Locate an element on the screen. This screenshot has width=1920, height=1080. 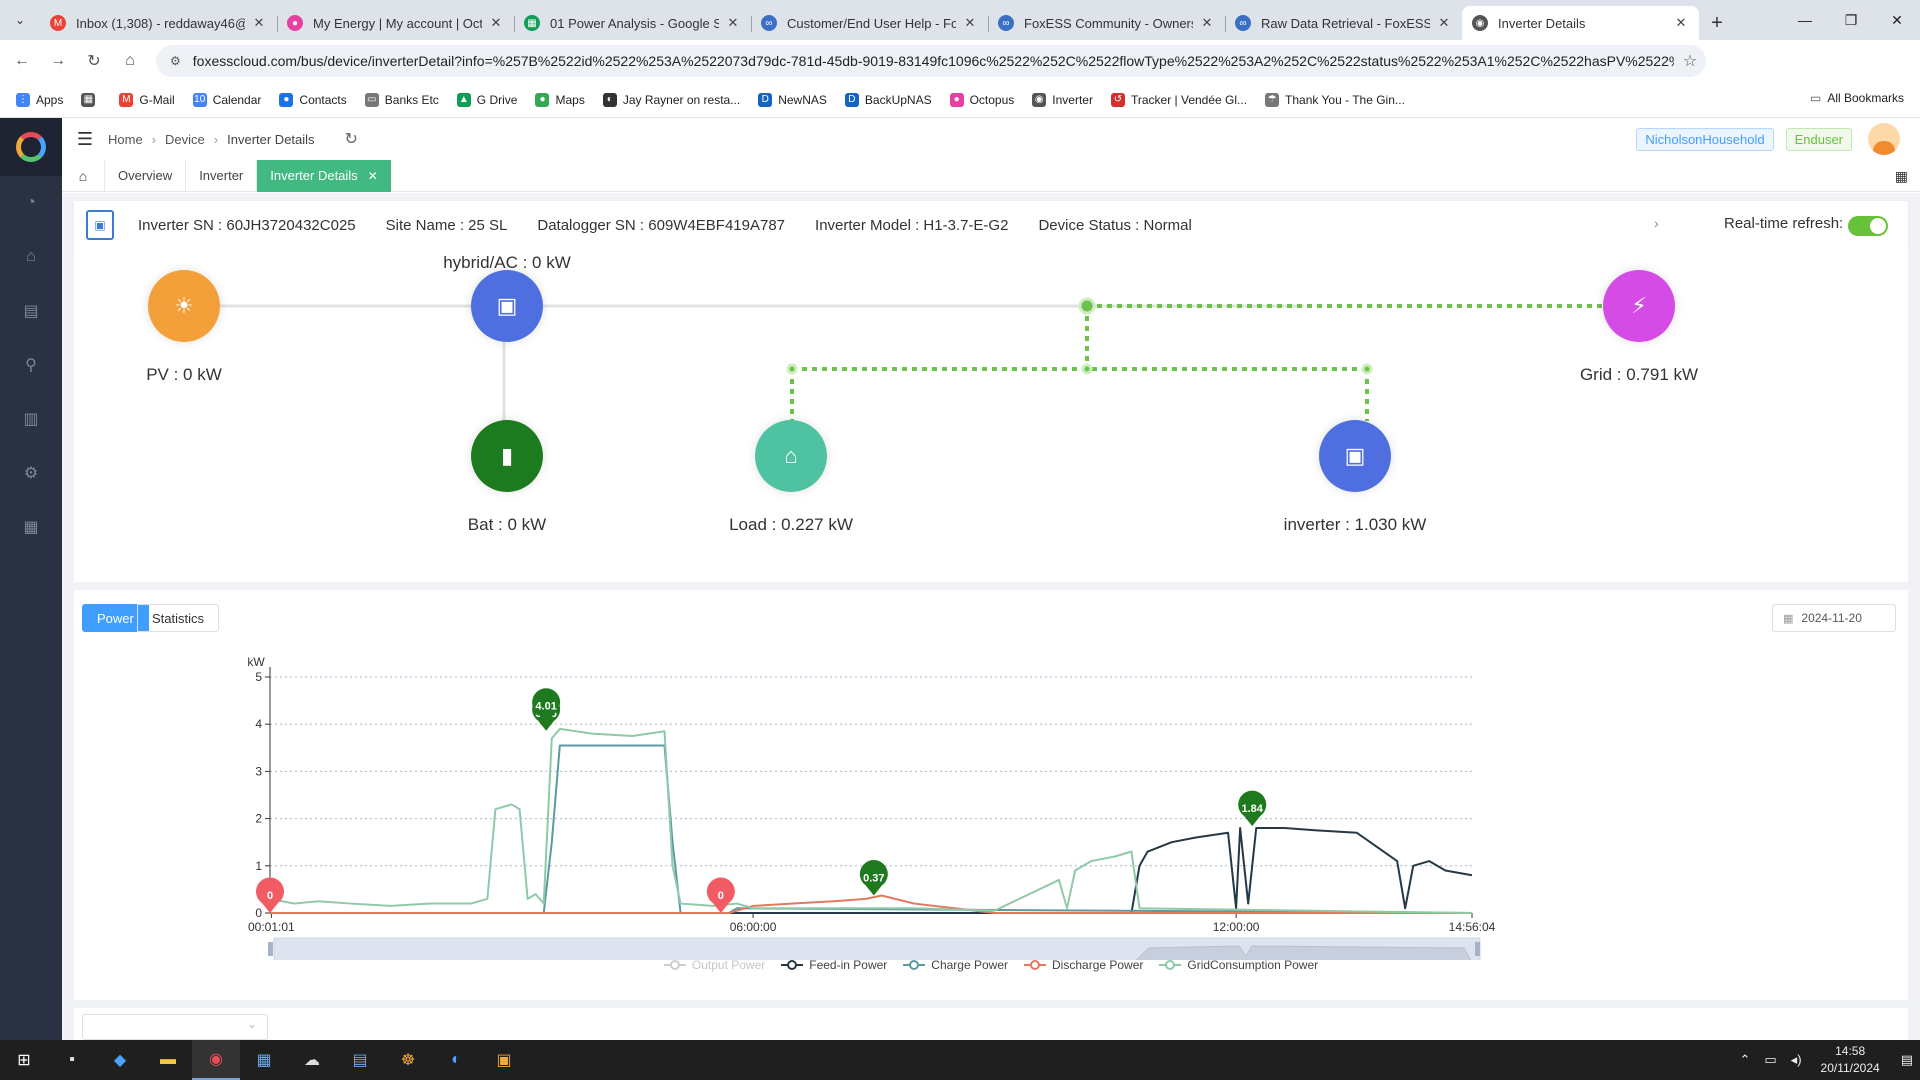
forward-icon: → is located at coordinates (58, 61).